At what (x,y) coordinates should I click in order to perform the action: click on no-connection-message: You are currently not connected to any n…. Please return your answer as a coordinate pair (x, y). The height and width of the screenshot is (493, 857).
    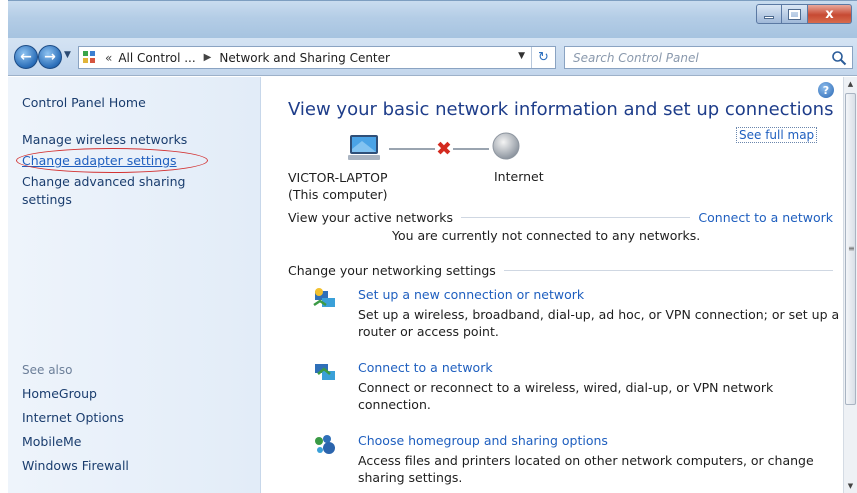
    Looking at the image, I should click on (546, 235).